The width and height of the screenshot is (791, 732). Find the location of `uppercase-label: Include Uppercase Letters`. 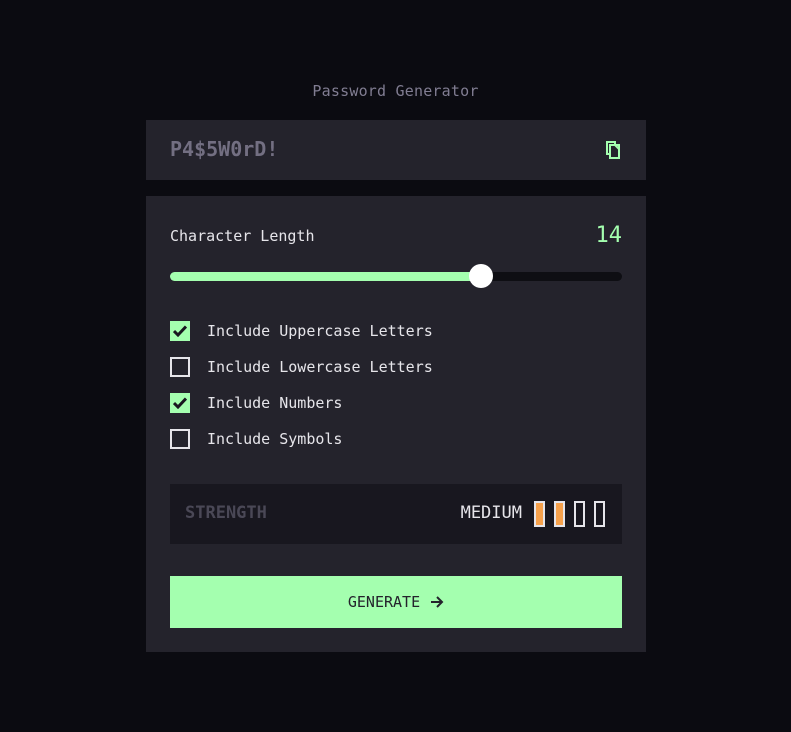

uppercase-label: Include Uppercase Letters is located at coordinates (320, 331).